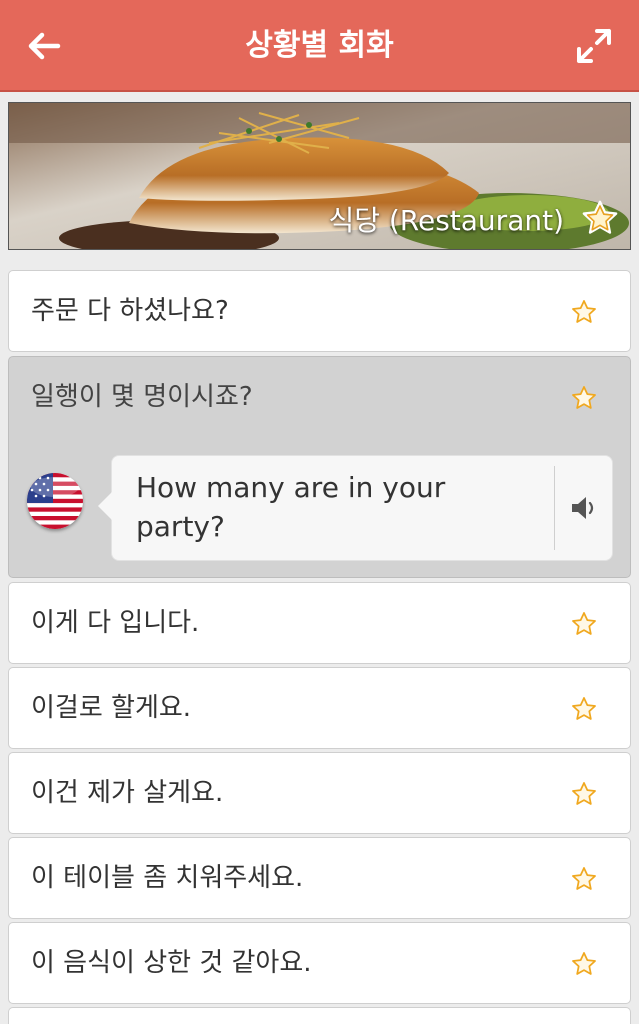 Image resolution: width=639 pixels, height=1024 pixels. Describe the element at coordinates (127, 793) in the screenshot. I see `phrase-text: 이건 제가 살게요.` at that location.